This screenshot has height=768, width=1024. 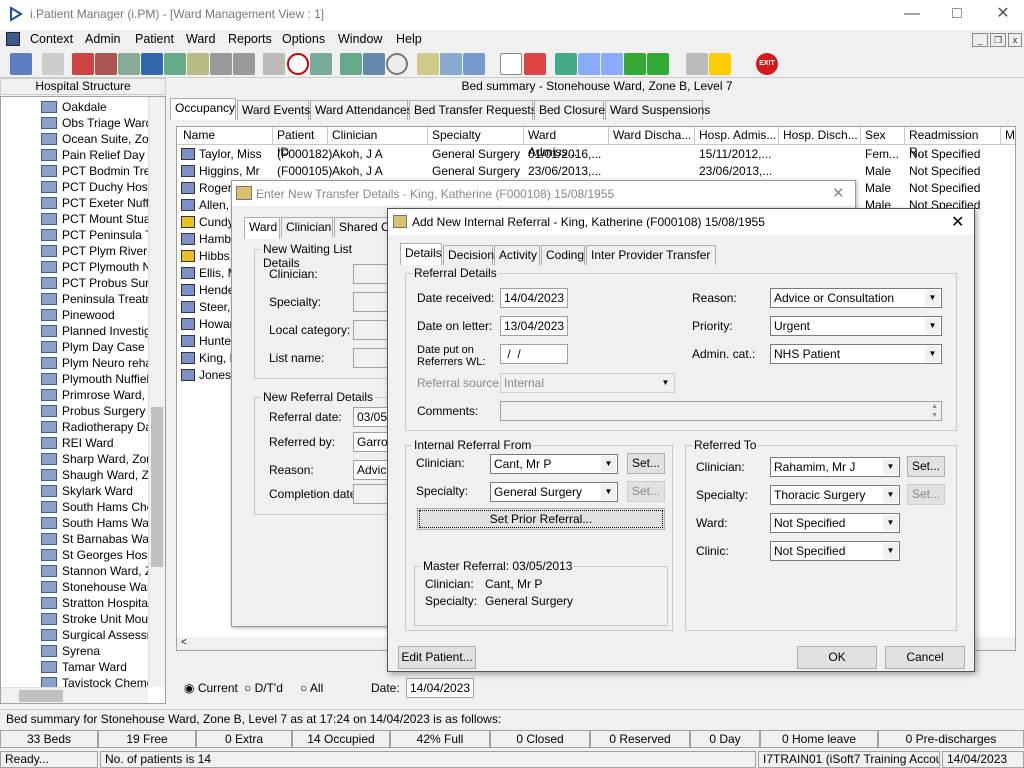 I want to click on menu-window: Window, so click(x=360, y=39).